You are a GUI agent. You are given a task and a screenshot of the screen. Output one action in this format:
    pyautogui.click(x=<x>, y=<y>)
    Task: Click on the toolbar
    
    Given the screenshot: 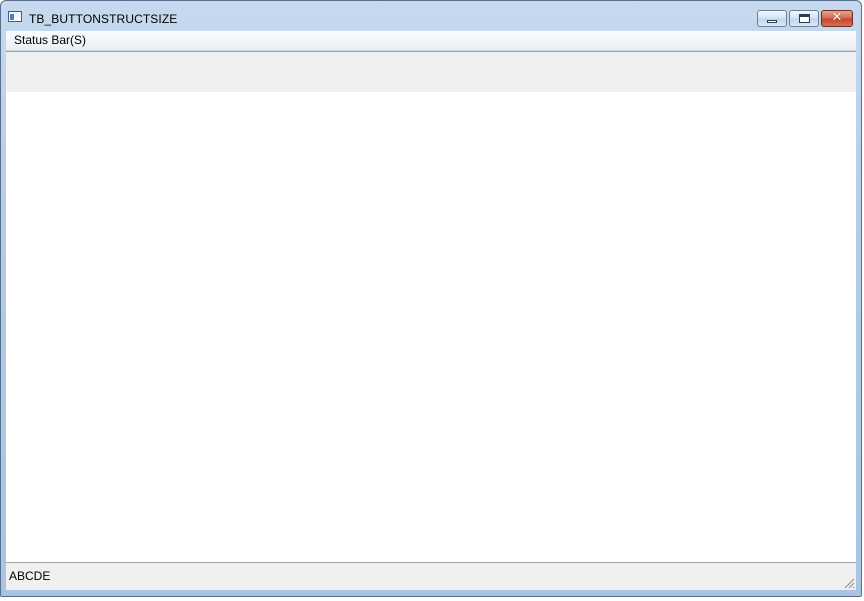 What is the action you would take?
    pyautogui.click(x=431, y=72)
    